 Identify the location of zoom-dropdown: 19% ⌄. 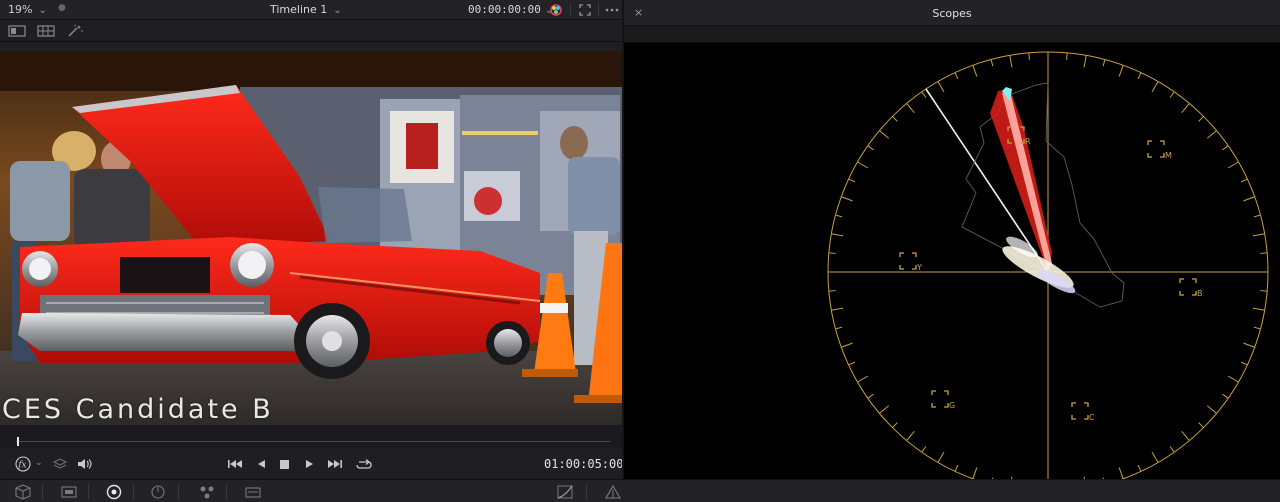
(27, 9).